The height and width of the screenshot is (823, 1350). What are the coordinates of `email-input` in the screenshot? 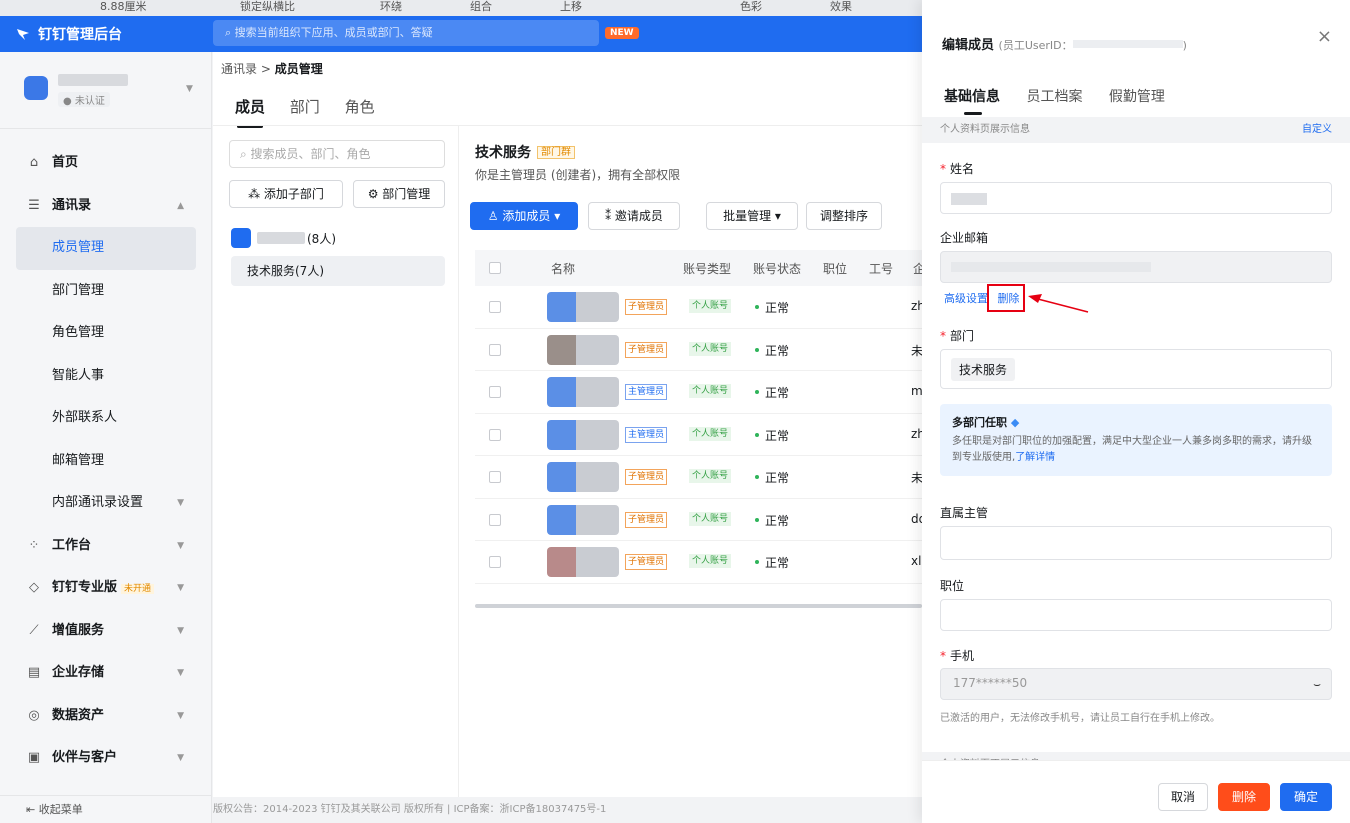 It's located at (1136, 267).